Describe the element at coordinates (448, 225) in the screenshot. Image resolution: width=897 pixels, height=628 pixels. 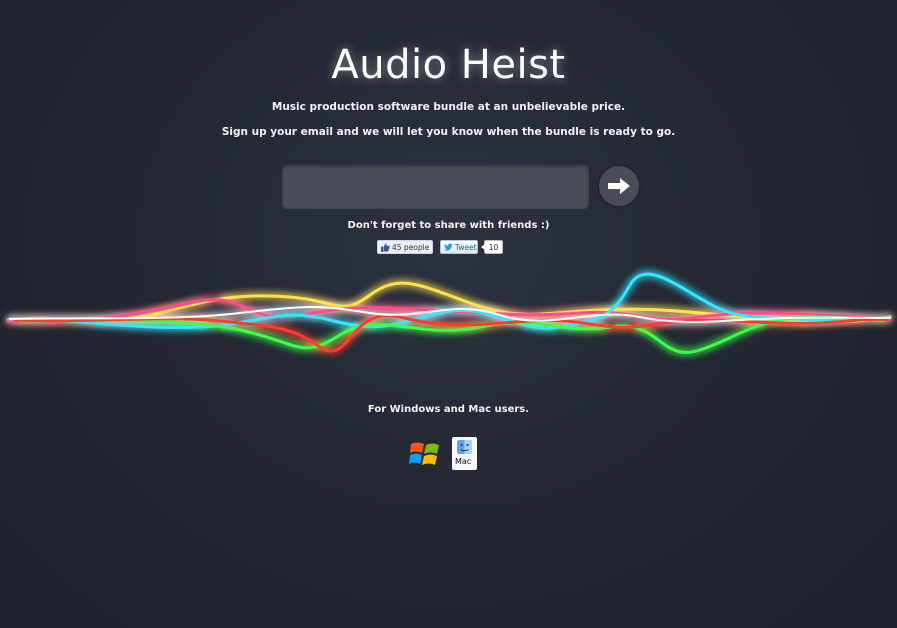
I see `share-text: Don't forget to share with friends :)` at that location.